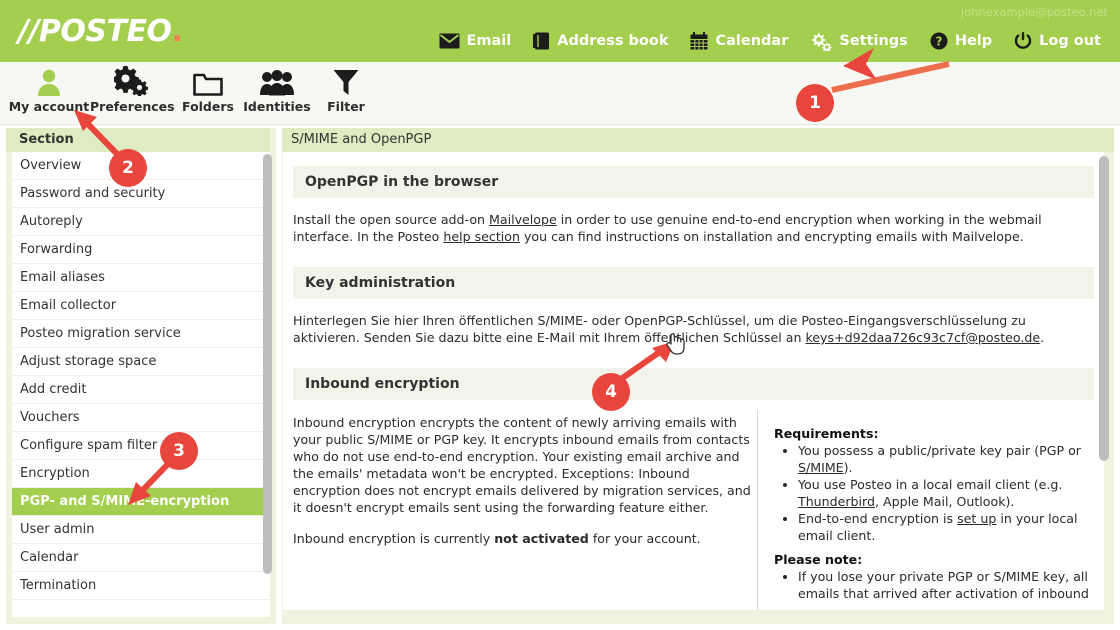 The height and width of the screenshot is (630, 1120). I want to click on power-icon, so click(1023, 41).